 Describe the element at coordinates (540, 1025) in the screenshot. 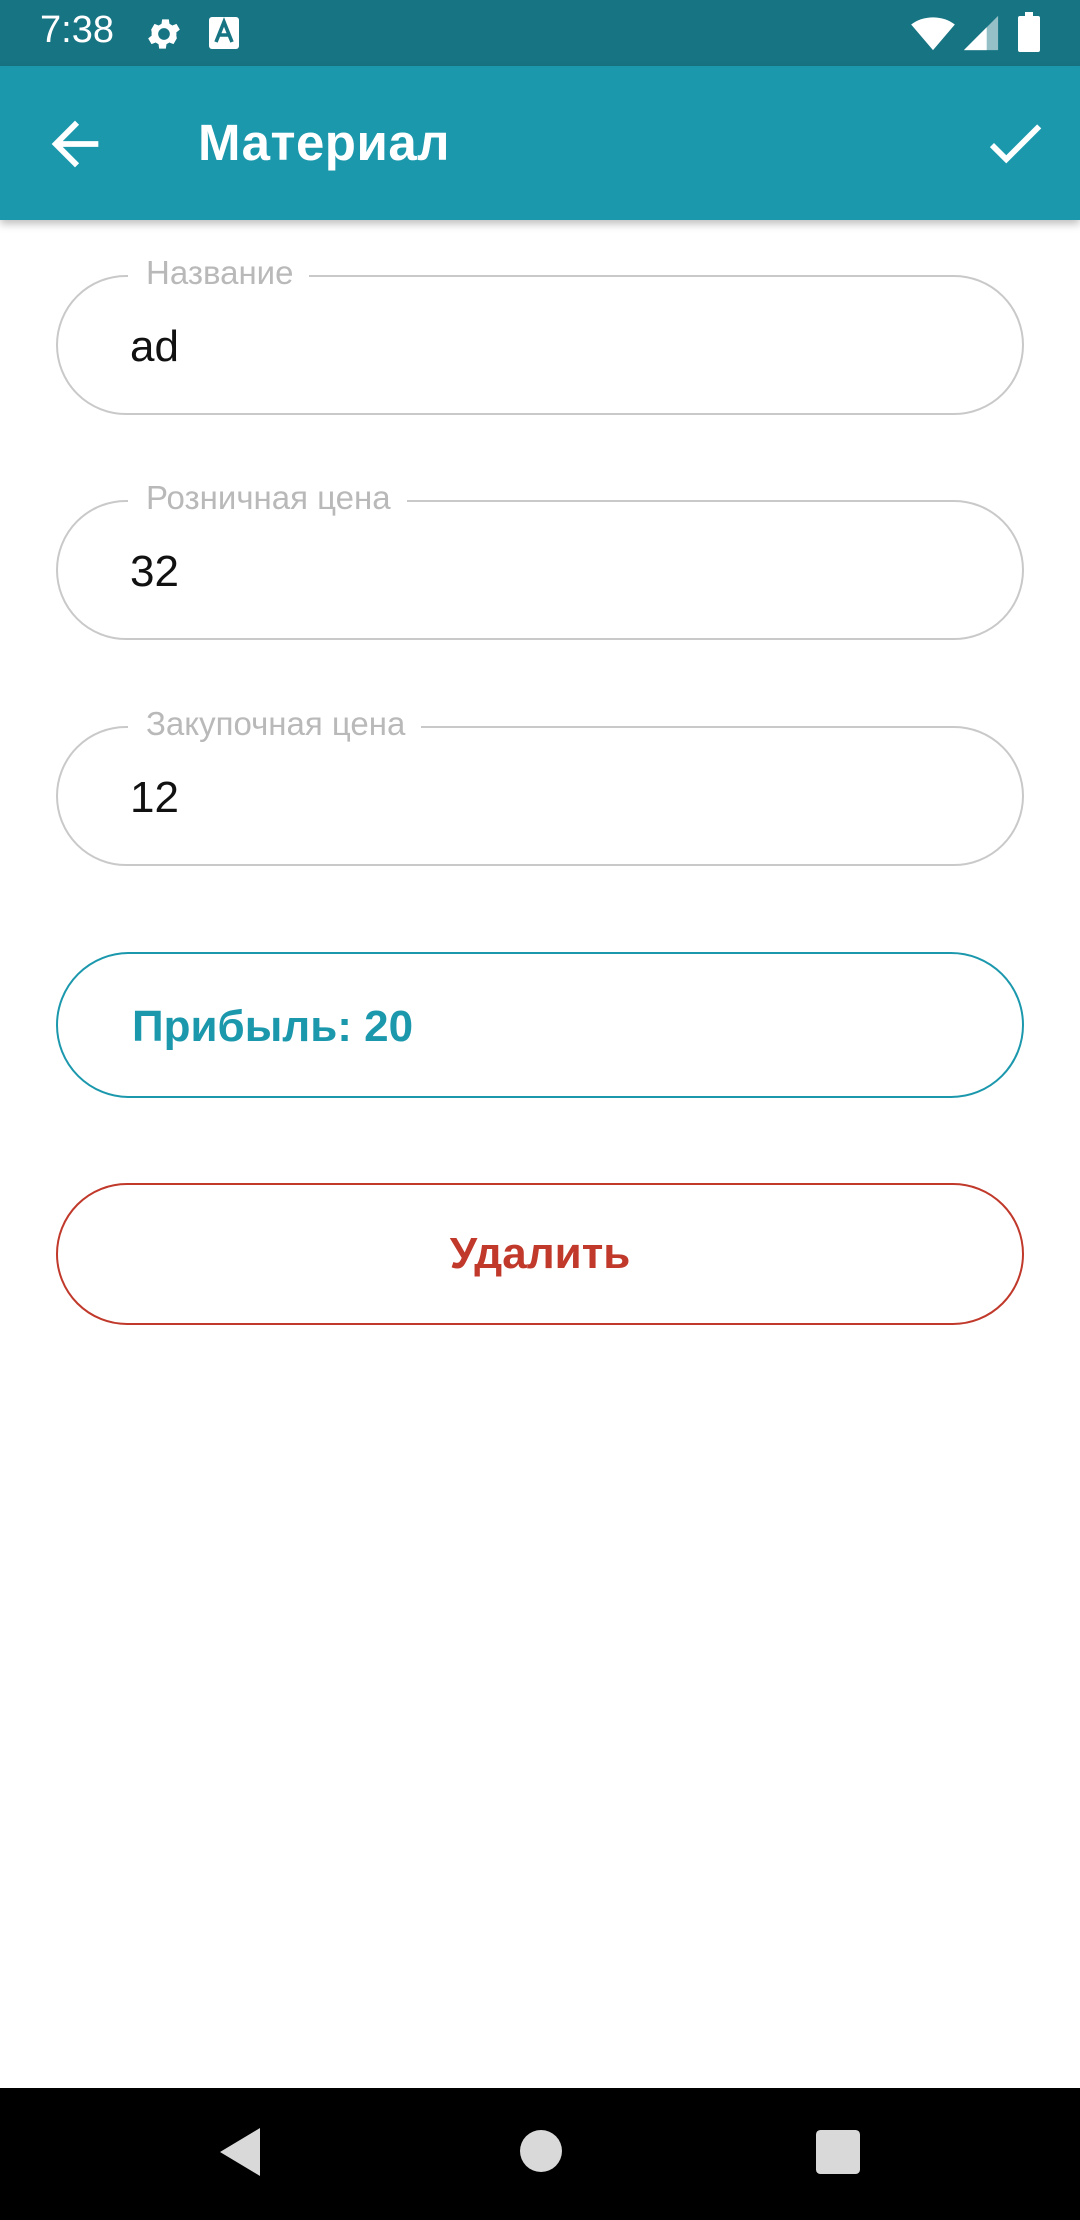

I see `profit-box: Прибыль: 20` at that location.